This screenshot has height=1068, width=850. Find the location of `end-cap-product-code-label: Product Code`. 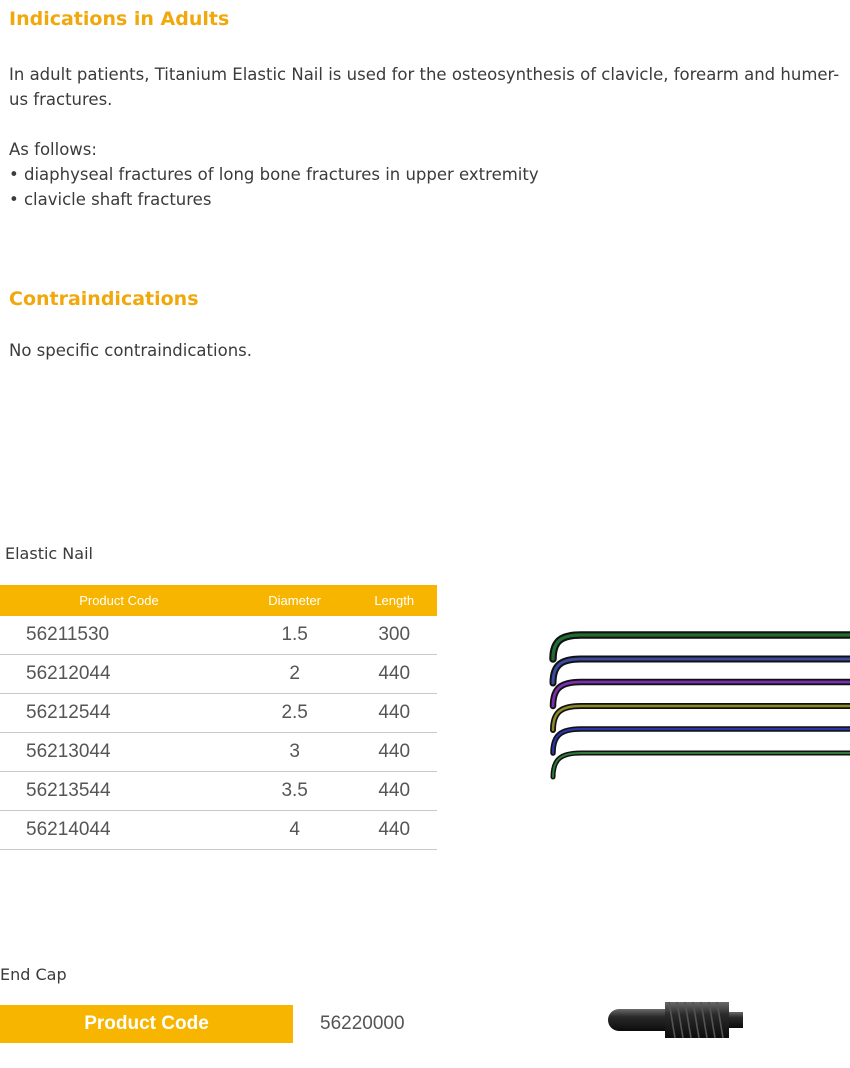

end-cap-product-code-label: Product Code is located at coordinates (146, 1024).